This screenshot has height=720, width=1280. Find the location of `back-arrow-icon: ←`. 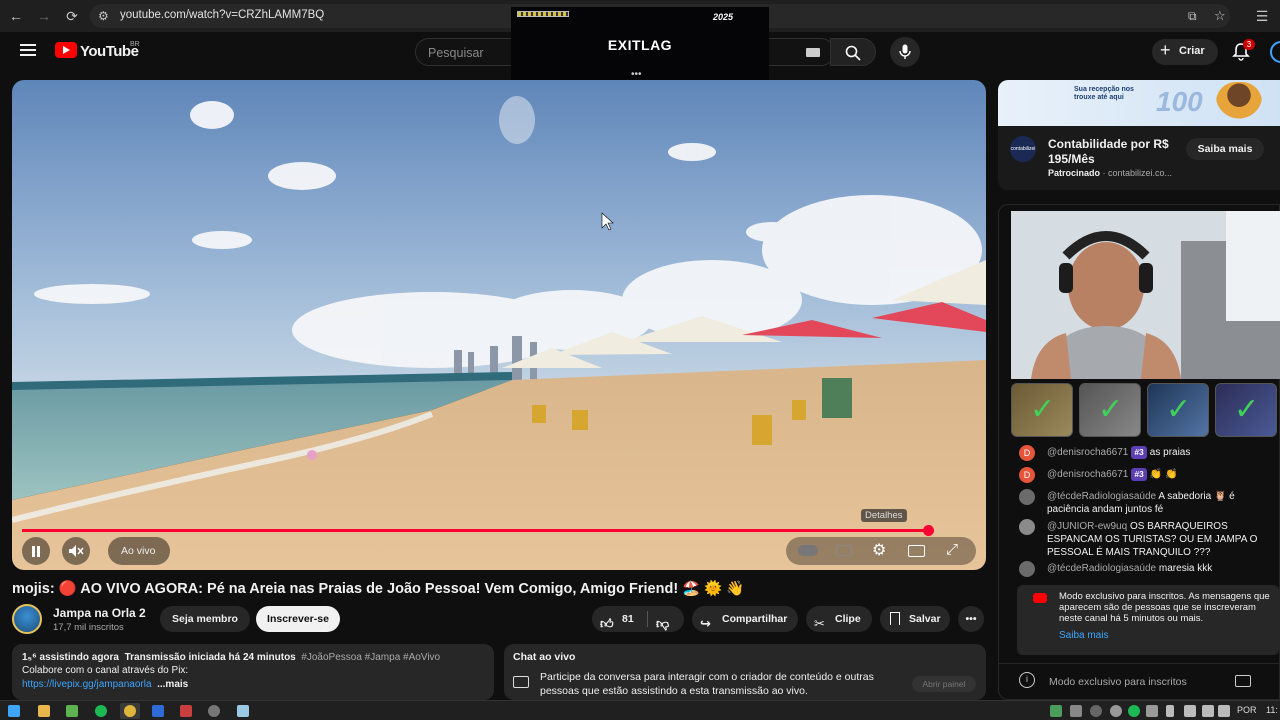

back-arrow-icon: ← is located at coordinates (16, 16).